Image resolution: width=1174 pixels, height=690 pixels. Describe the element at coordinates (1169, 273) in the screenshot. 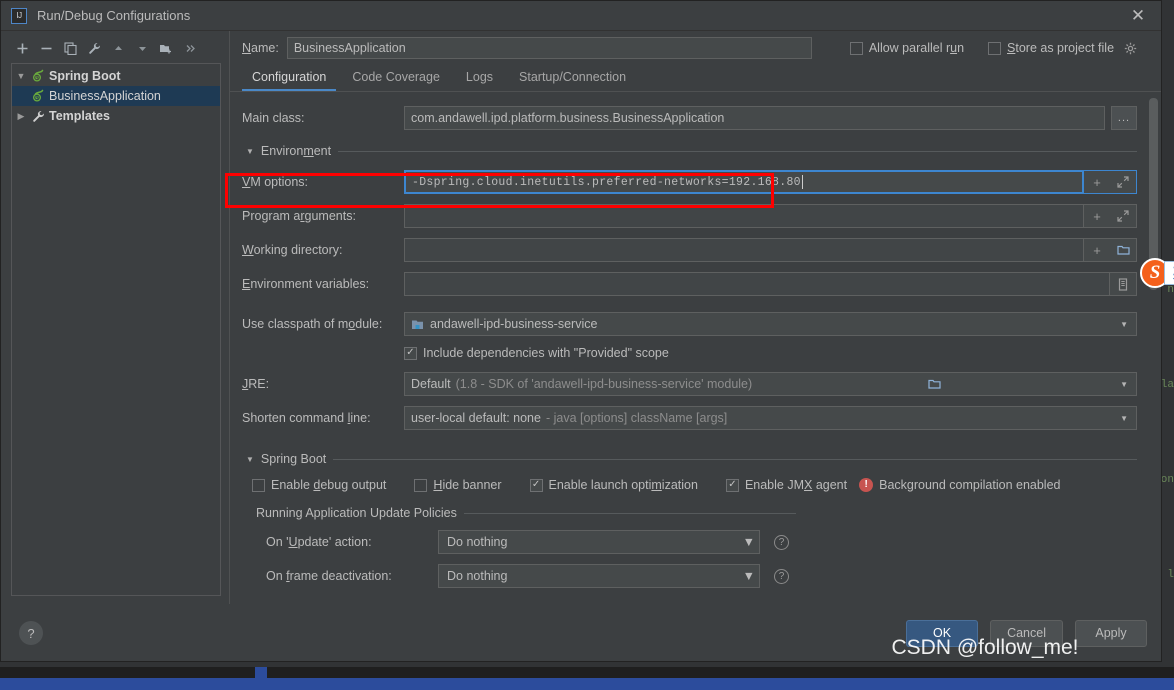

I see `sogou-input-mode: 英` at that location.